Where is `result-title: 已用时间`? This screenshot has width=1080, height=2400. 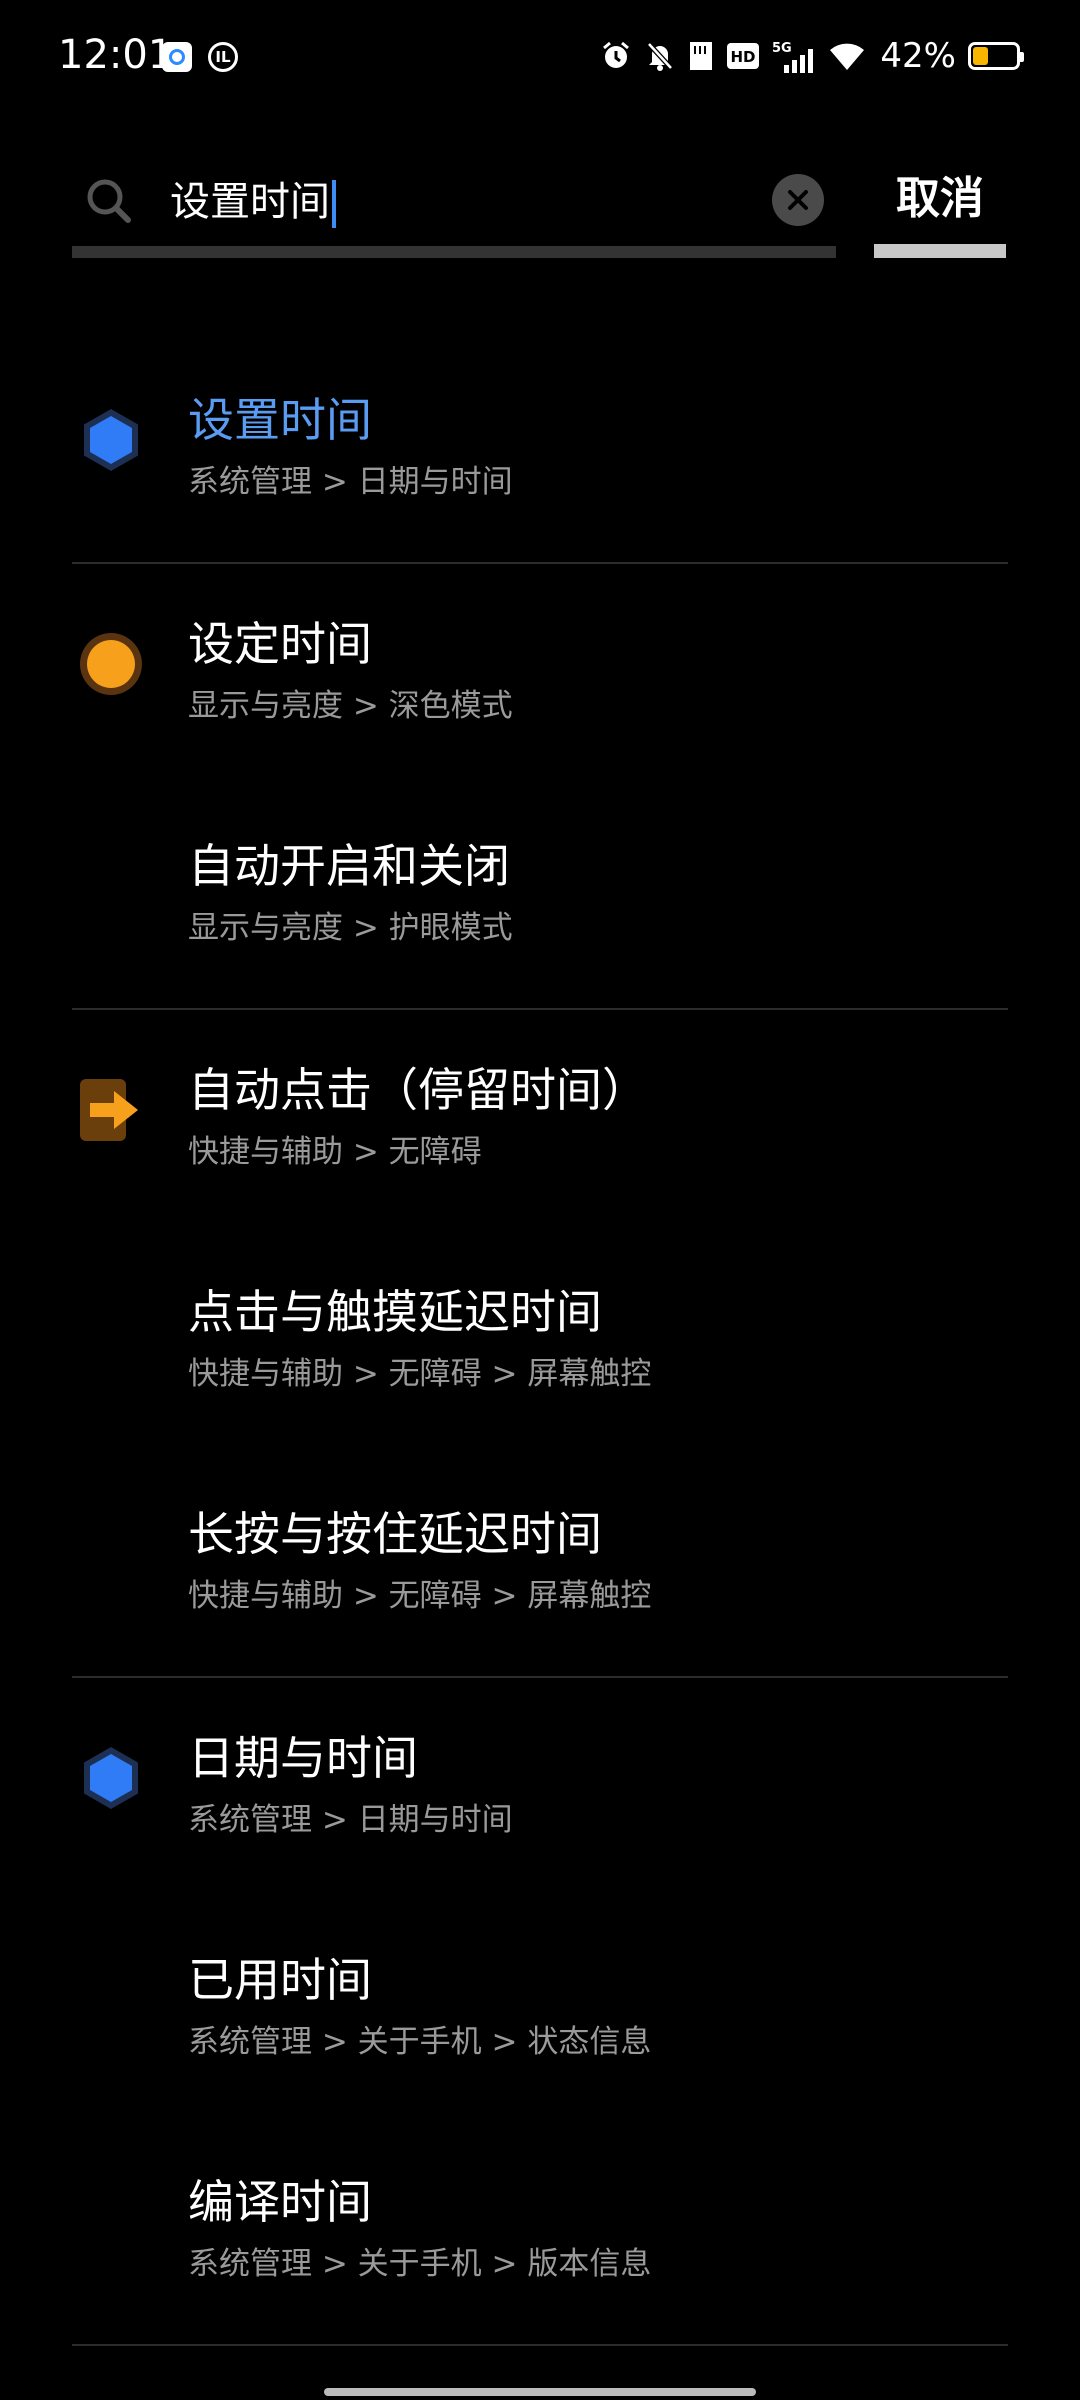
result-title: 已用时间 is located at coordinates (280, 1980).